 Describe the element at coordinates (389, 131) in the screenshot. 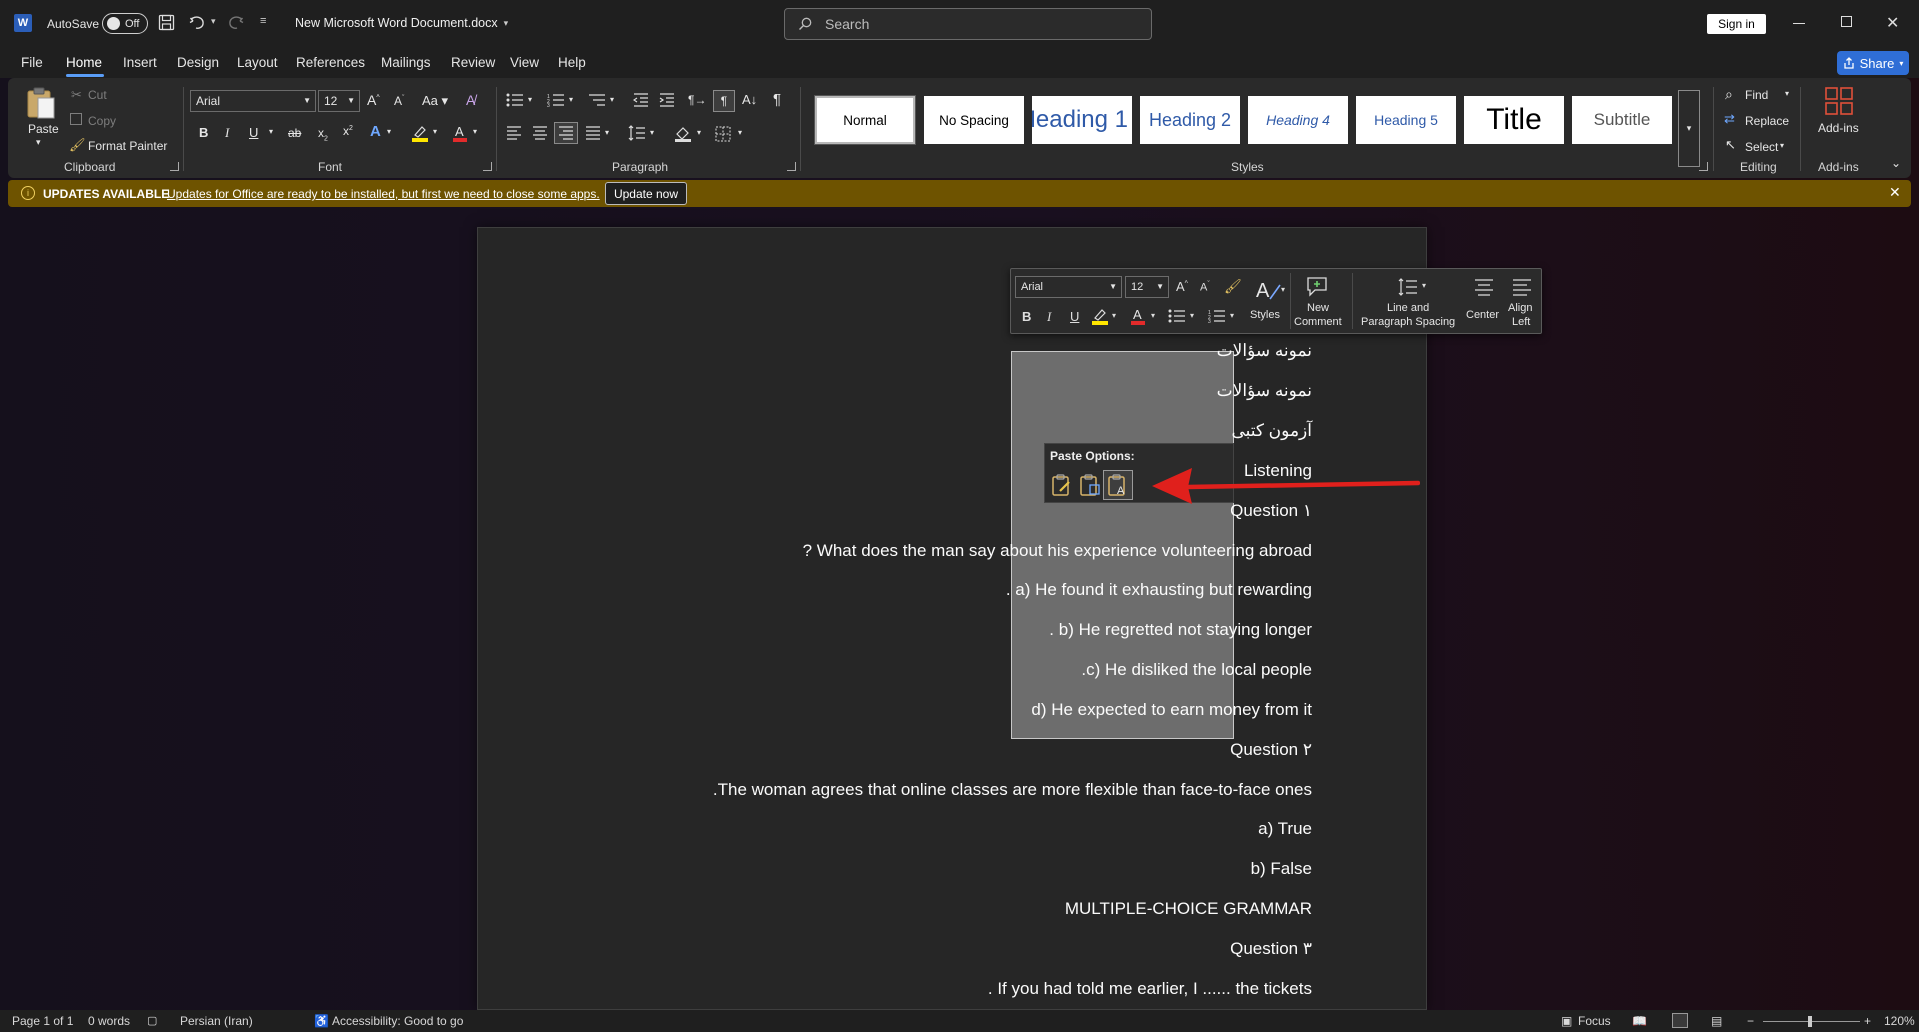

I see `text-effects-chevron-icon: ▾` at that location.